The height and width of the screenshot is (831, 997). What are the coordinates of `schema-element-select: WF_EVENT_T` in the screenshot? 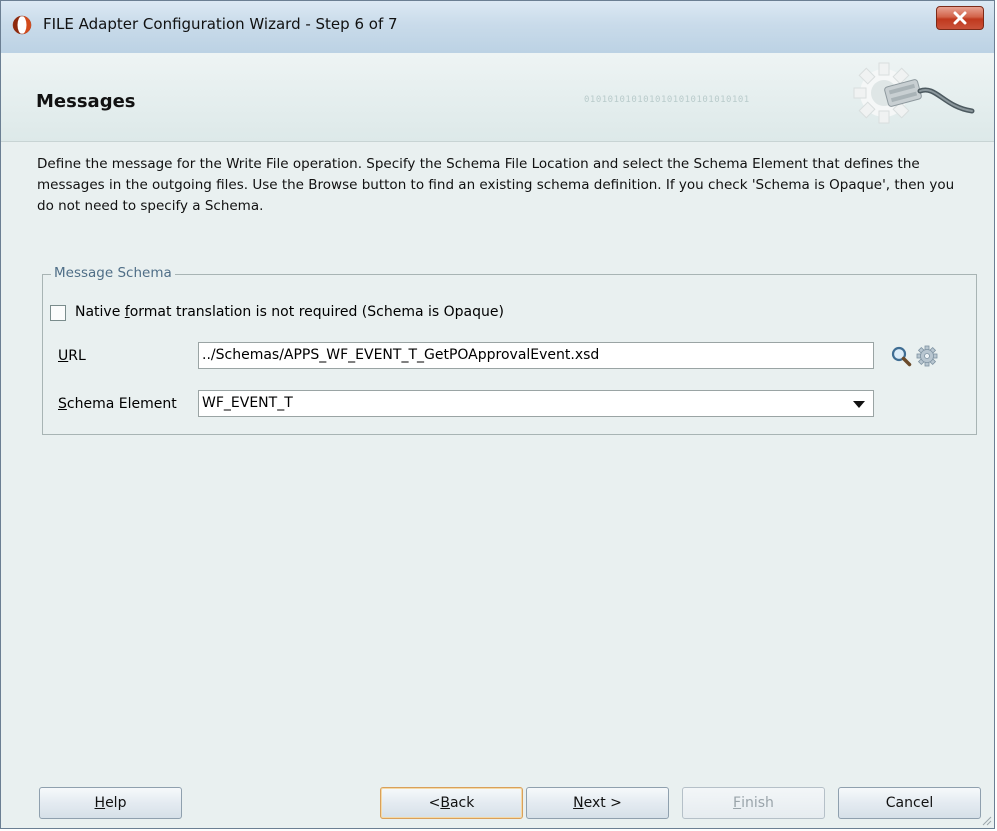 It's located at (536, 403).